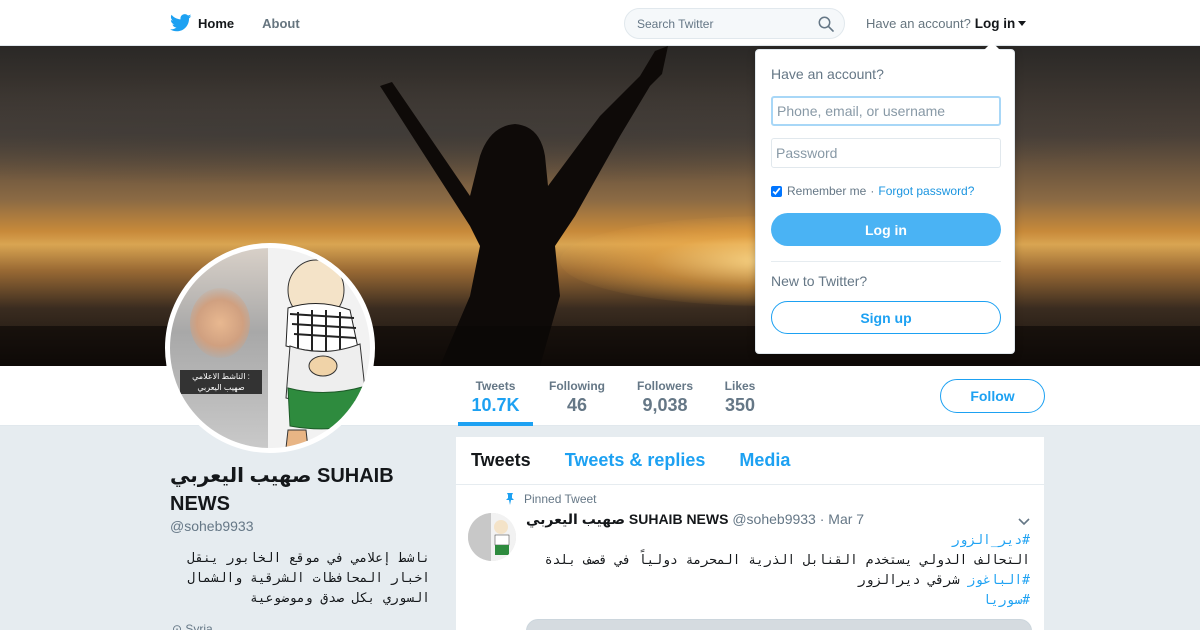 This screenshot has width=1200, height=630. Describe the element at coordinates (501, 460) in the screenshot. I see `tab-tweets: Tweets` at that location.